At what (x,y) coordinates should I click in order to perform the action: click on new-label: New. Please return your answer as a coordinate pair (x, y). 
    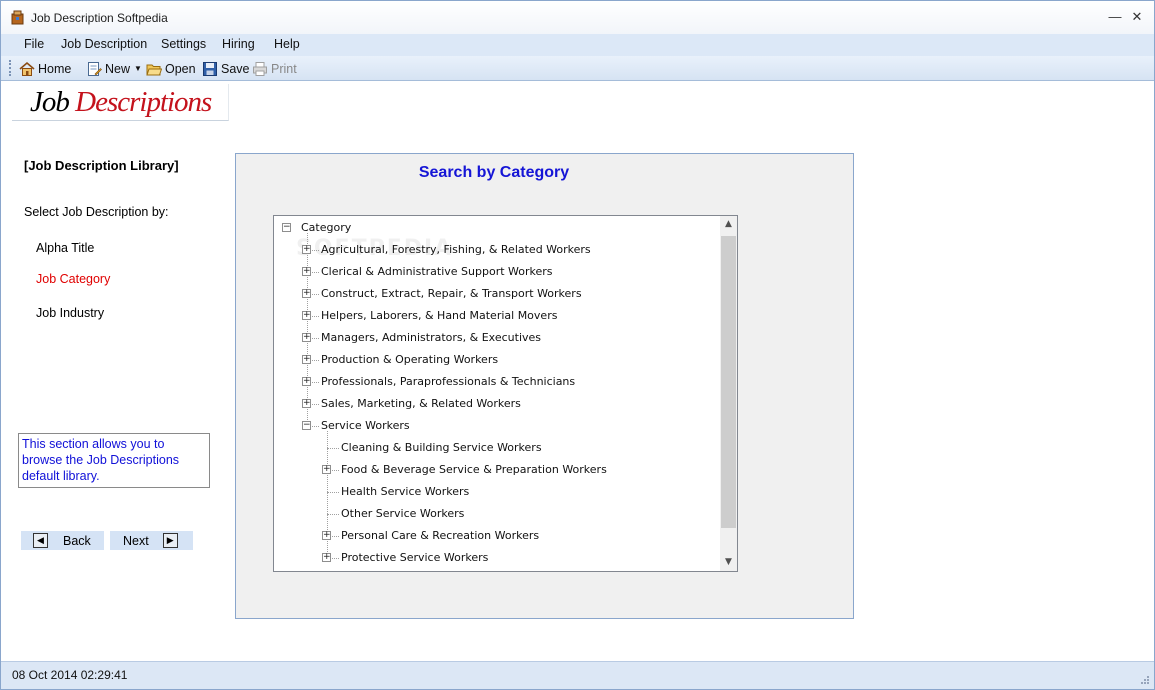
    Looking at the image, I should click on (118, 68).